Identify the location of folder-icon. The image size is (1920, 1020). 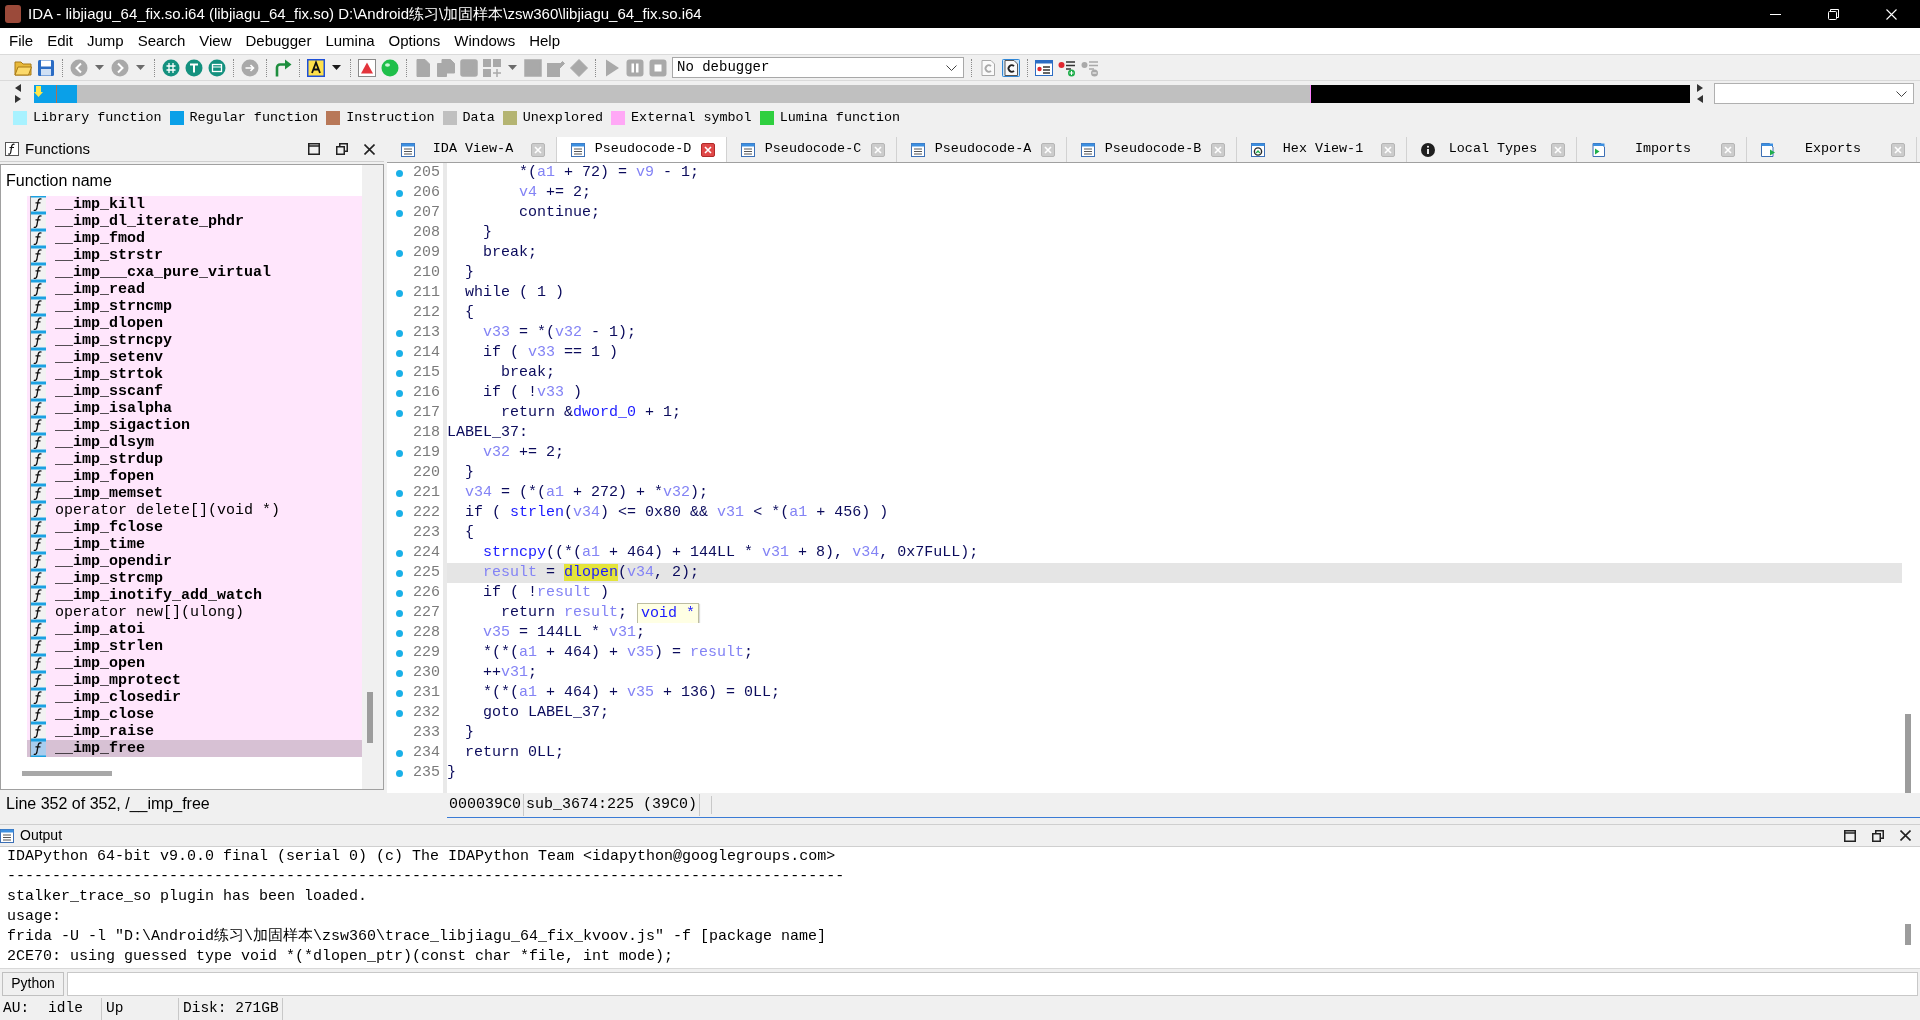
(23, 67).